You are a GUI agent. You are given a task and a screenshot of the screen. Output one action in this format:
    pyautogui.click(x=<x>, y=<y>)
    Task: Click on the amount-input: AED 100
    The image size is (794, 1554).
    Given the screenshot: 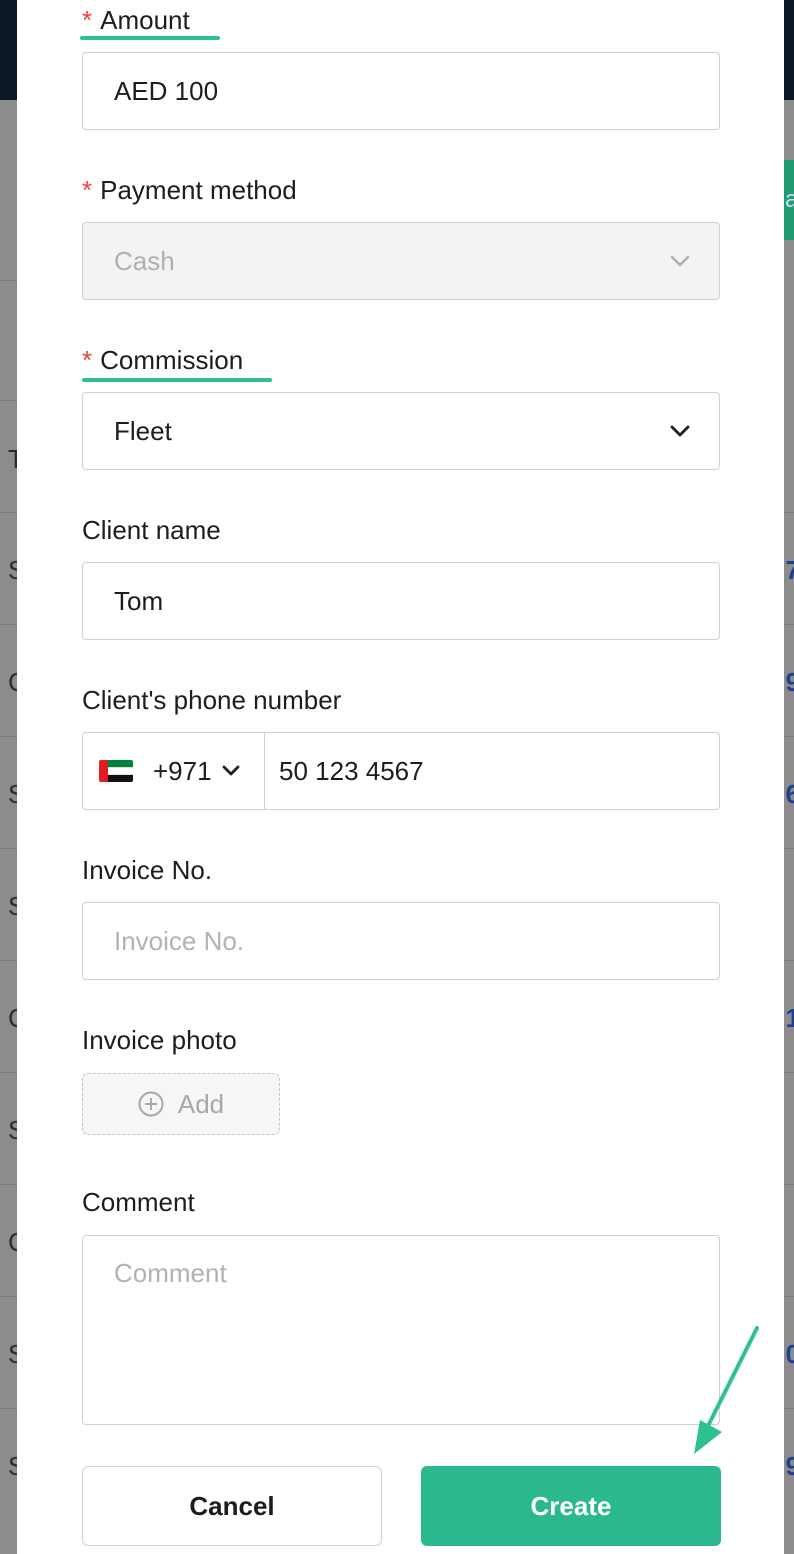 What is the action you would take?
    pyautogui.click(x=401, y=91)
    